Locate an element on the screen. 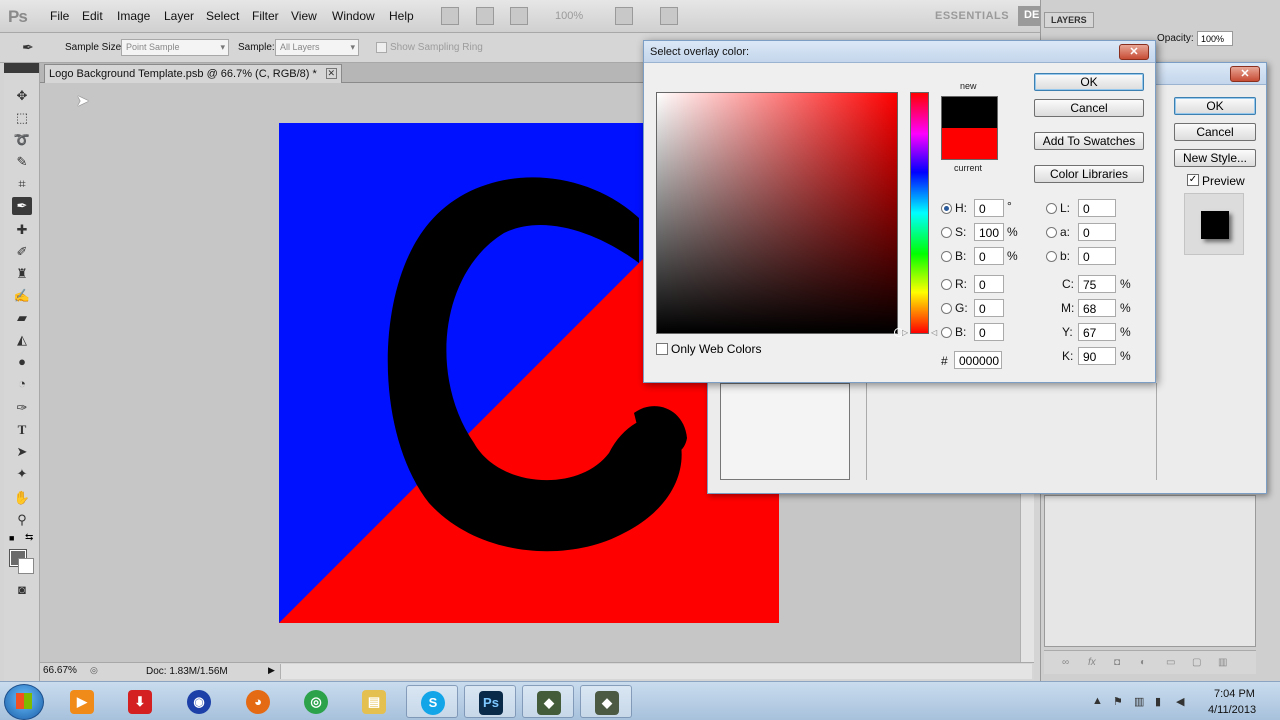 Image resolution: width=1280 pixels, height=720 pixels. start-button is located at coordinates (24, 702).